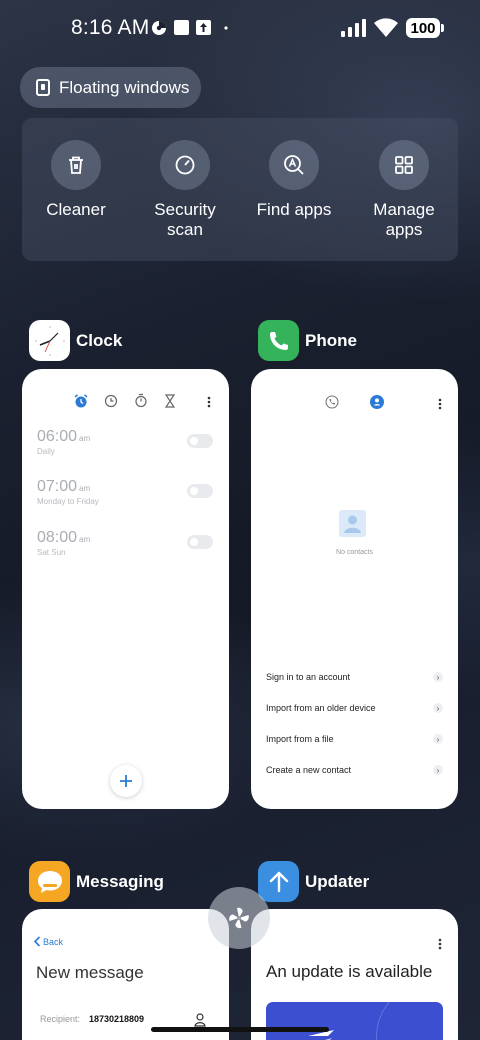 Image resolution: width=480 pixels, height=1040 pixels. What do you see at coordinates (278, 340) in the screenshot?
I see `phone-app-icon` at bounding box center [278, 340].